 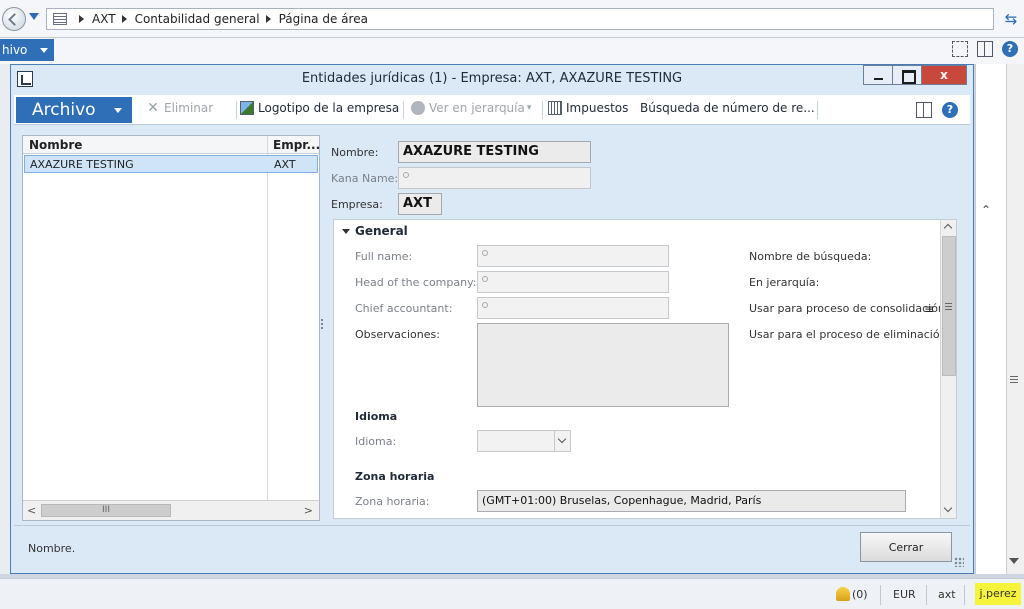 I want to click on status-bar: (0) EUR axt j.perez, so click(x=512, y=593).